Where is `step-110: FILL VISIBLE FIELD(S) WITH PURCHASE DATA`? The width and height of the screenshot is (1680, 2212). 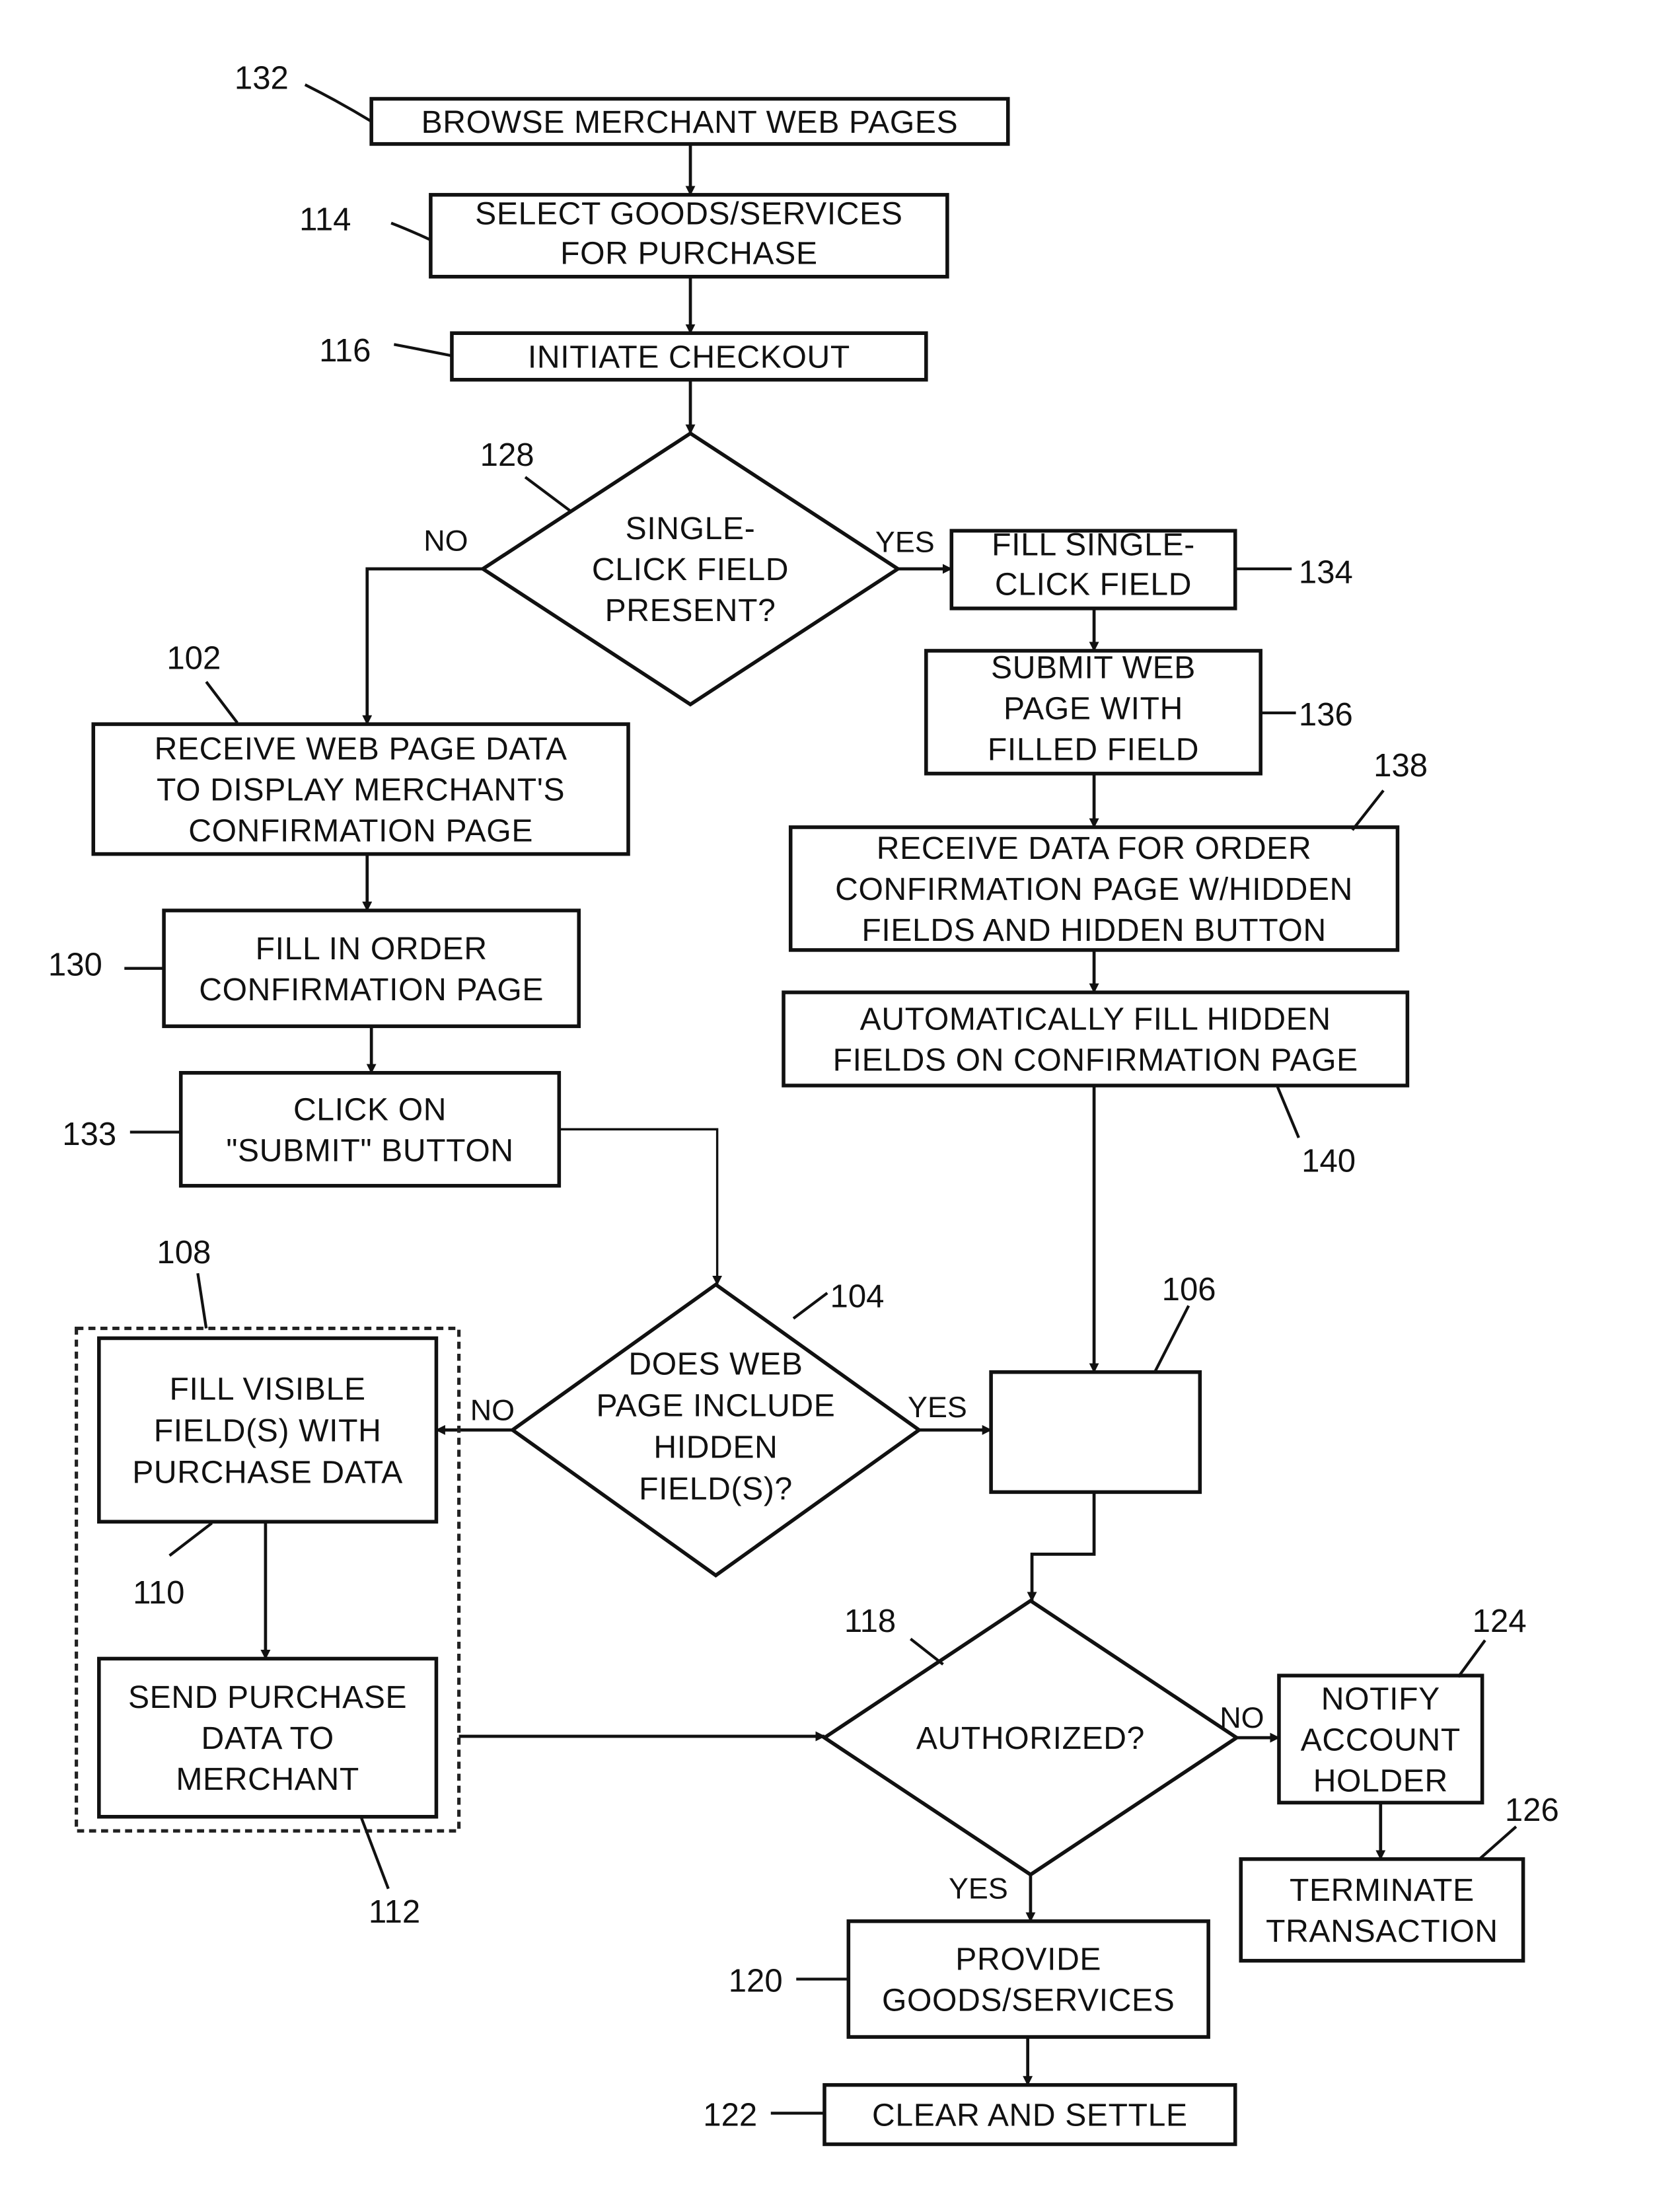
step-110: FILL VISIBLE FIELD(S) WITH PURCHASE DATA is located at coordinates (268, 1430).